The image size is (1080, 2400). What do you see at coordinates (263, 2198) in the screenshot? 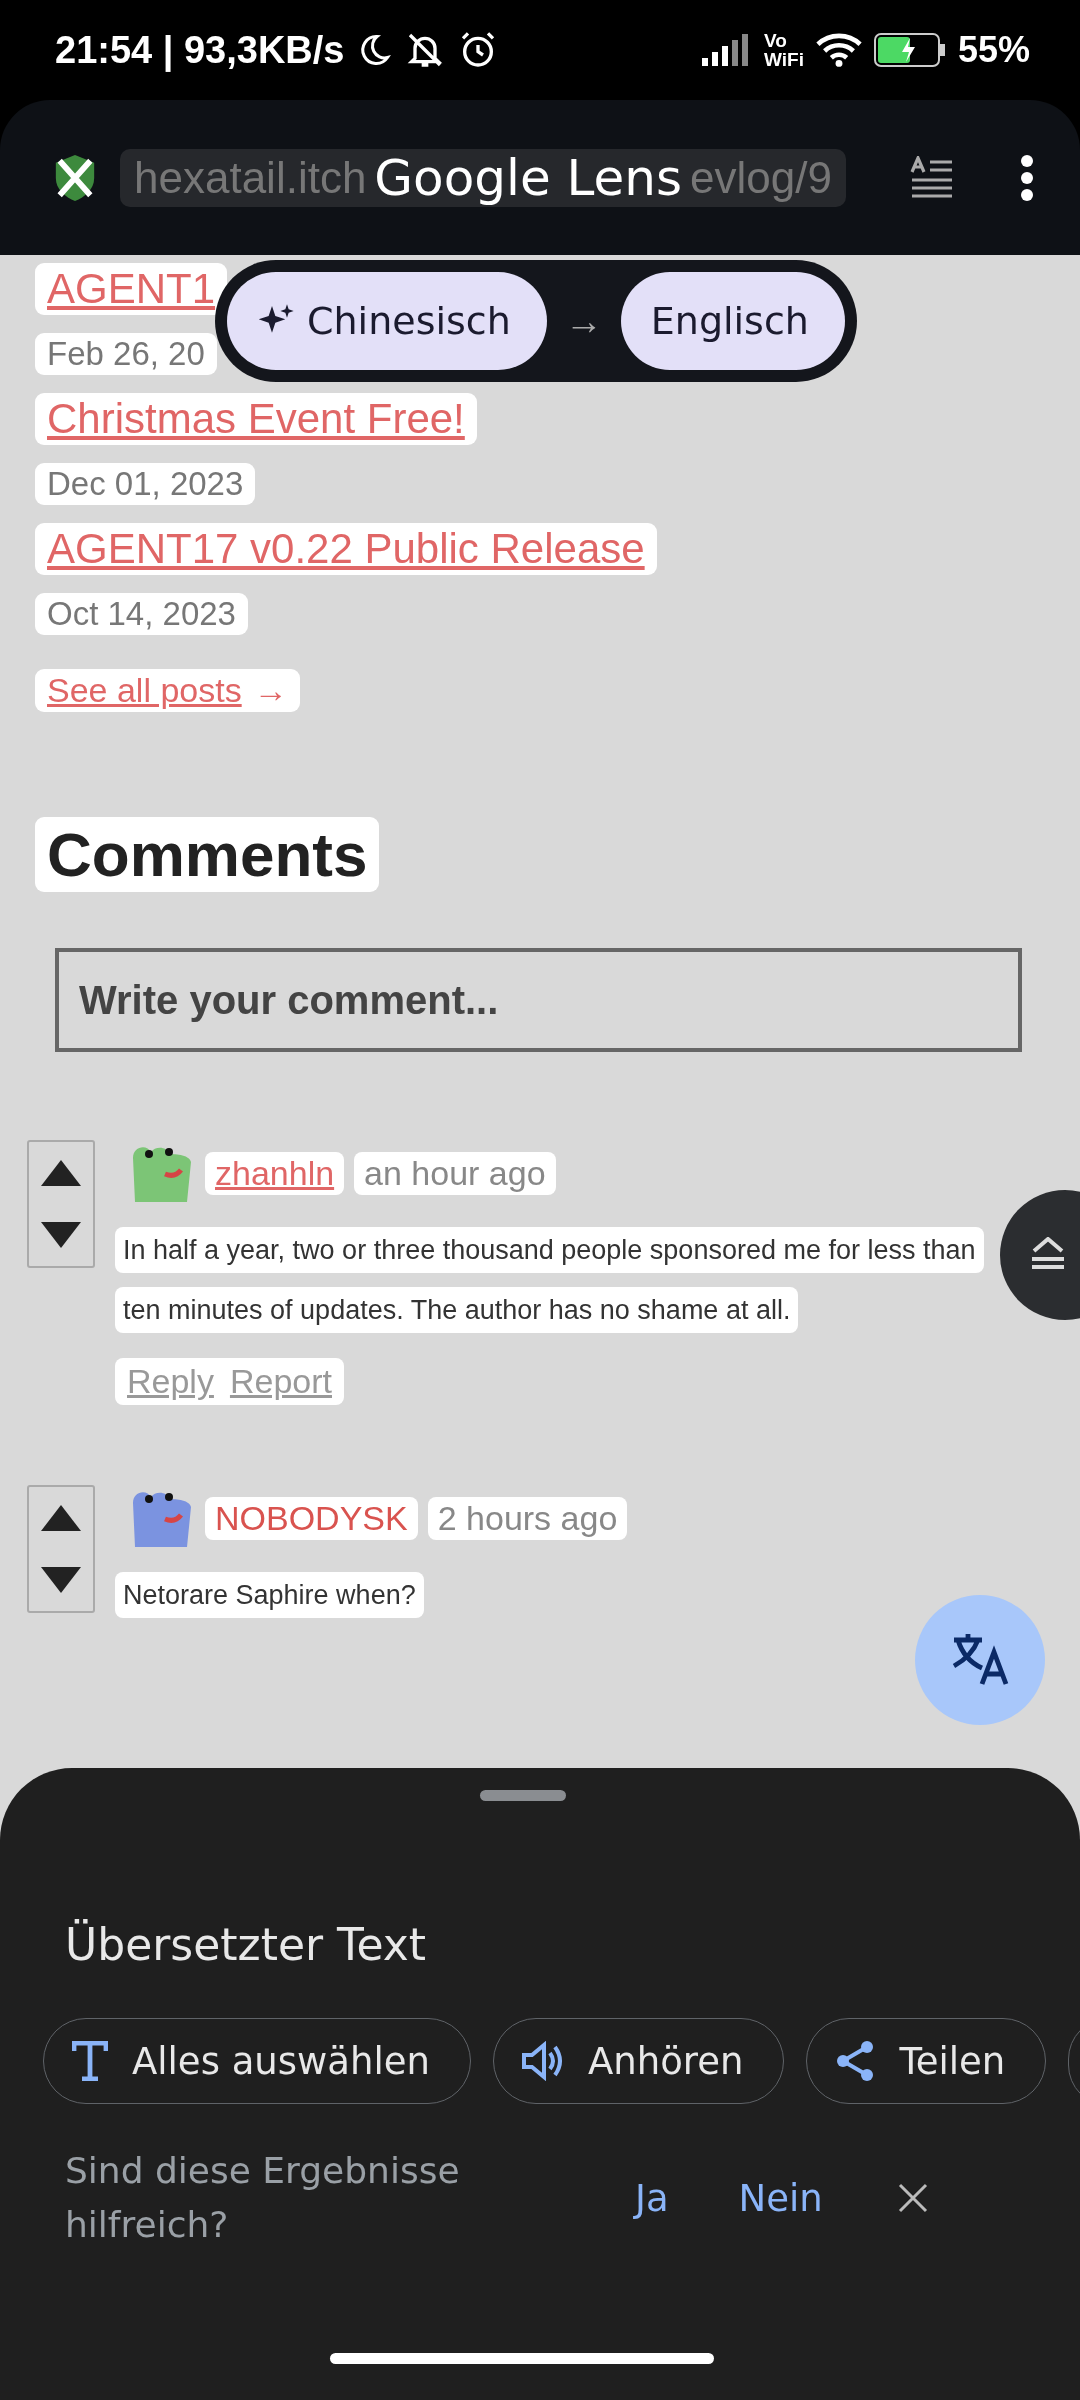
I see `feedback-question: Sind diese Ergebnisse hilfreich?` at bounding box center [263, 2198].